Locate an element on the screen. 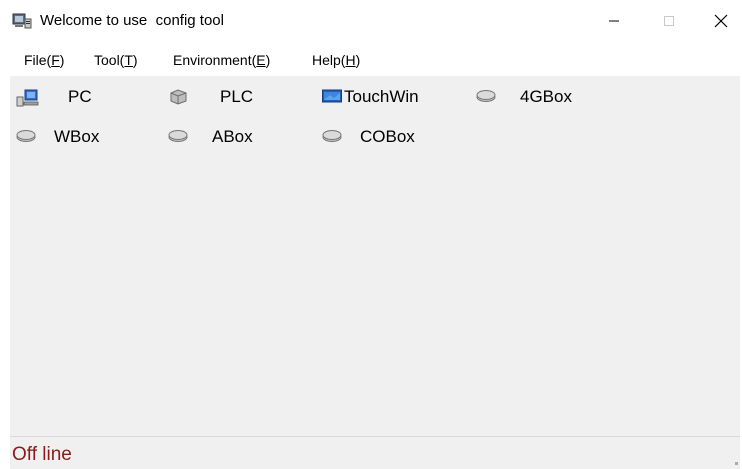  device-touchwin: TouchWin is located at coordinates (370, 97).